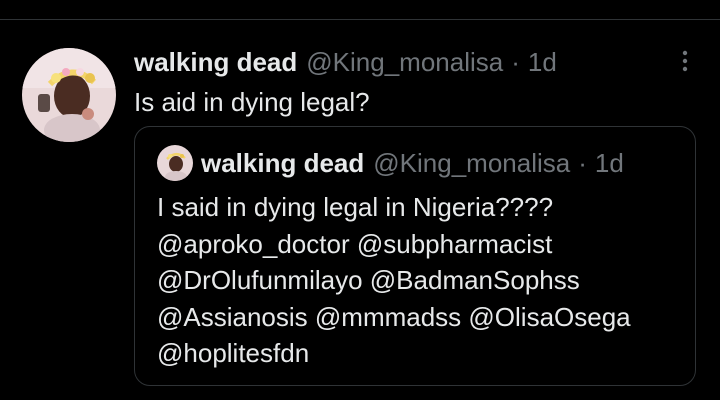 The image size is (720, 400). I want to click on quoted-text-line: I said in dying legal in Nigeria????, so click(355, 207).